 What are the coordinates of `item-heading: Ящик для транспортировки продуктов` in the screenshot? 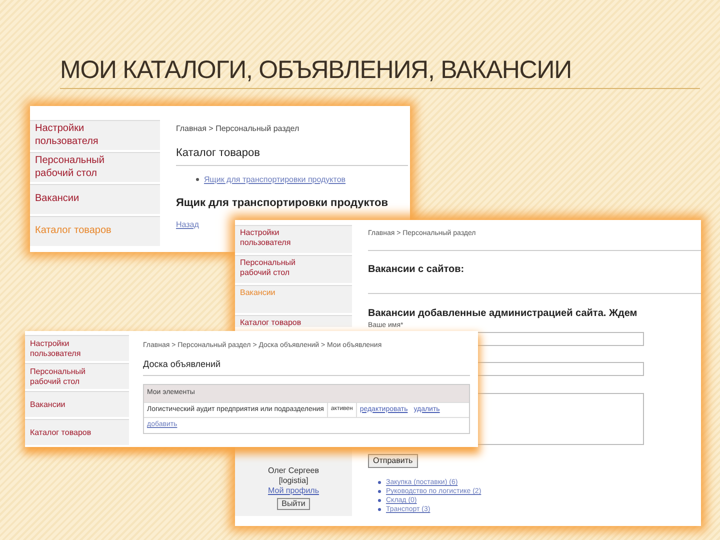 It's located at (282, 203).